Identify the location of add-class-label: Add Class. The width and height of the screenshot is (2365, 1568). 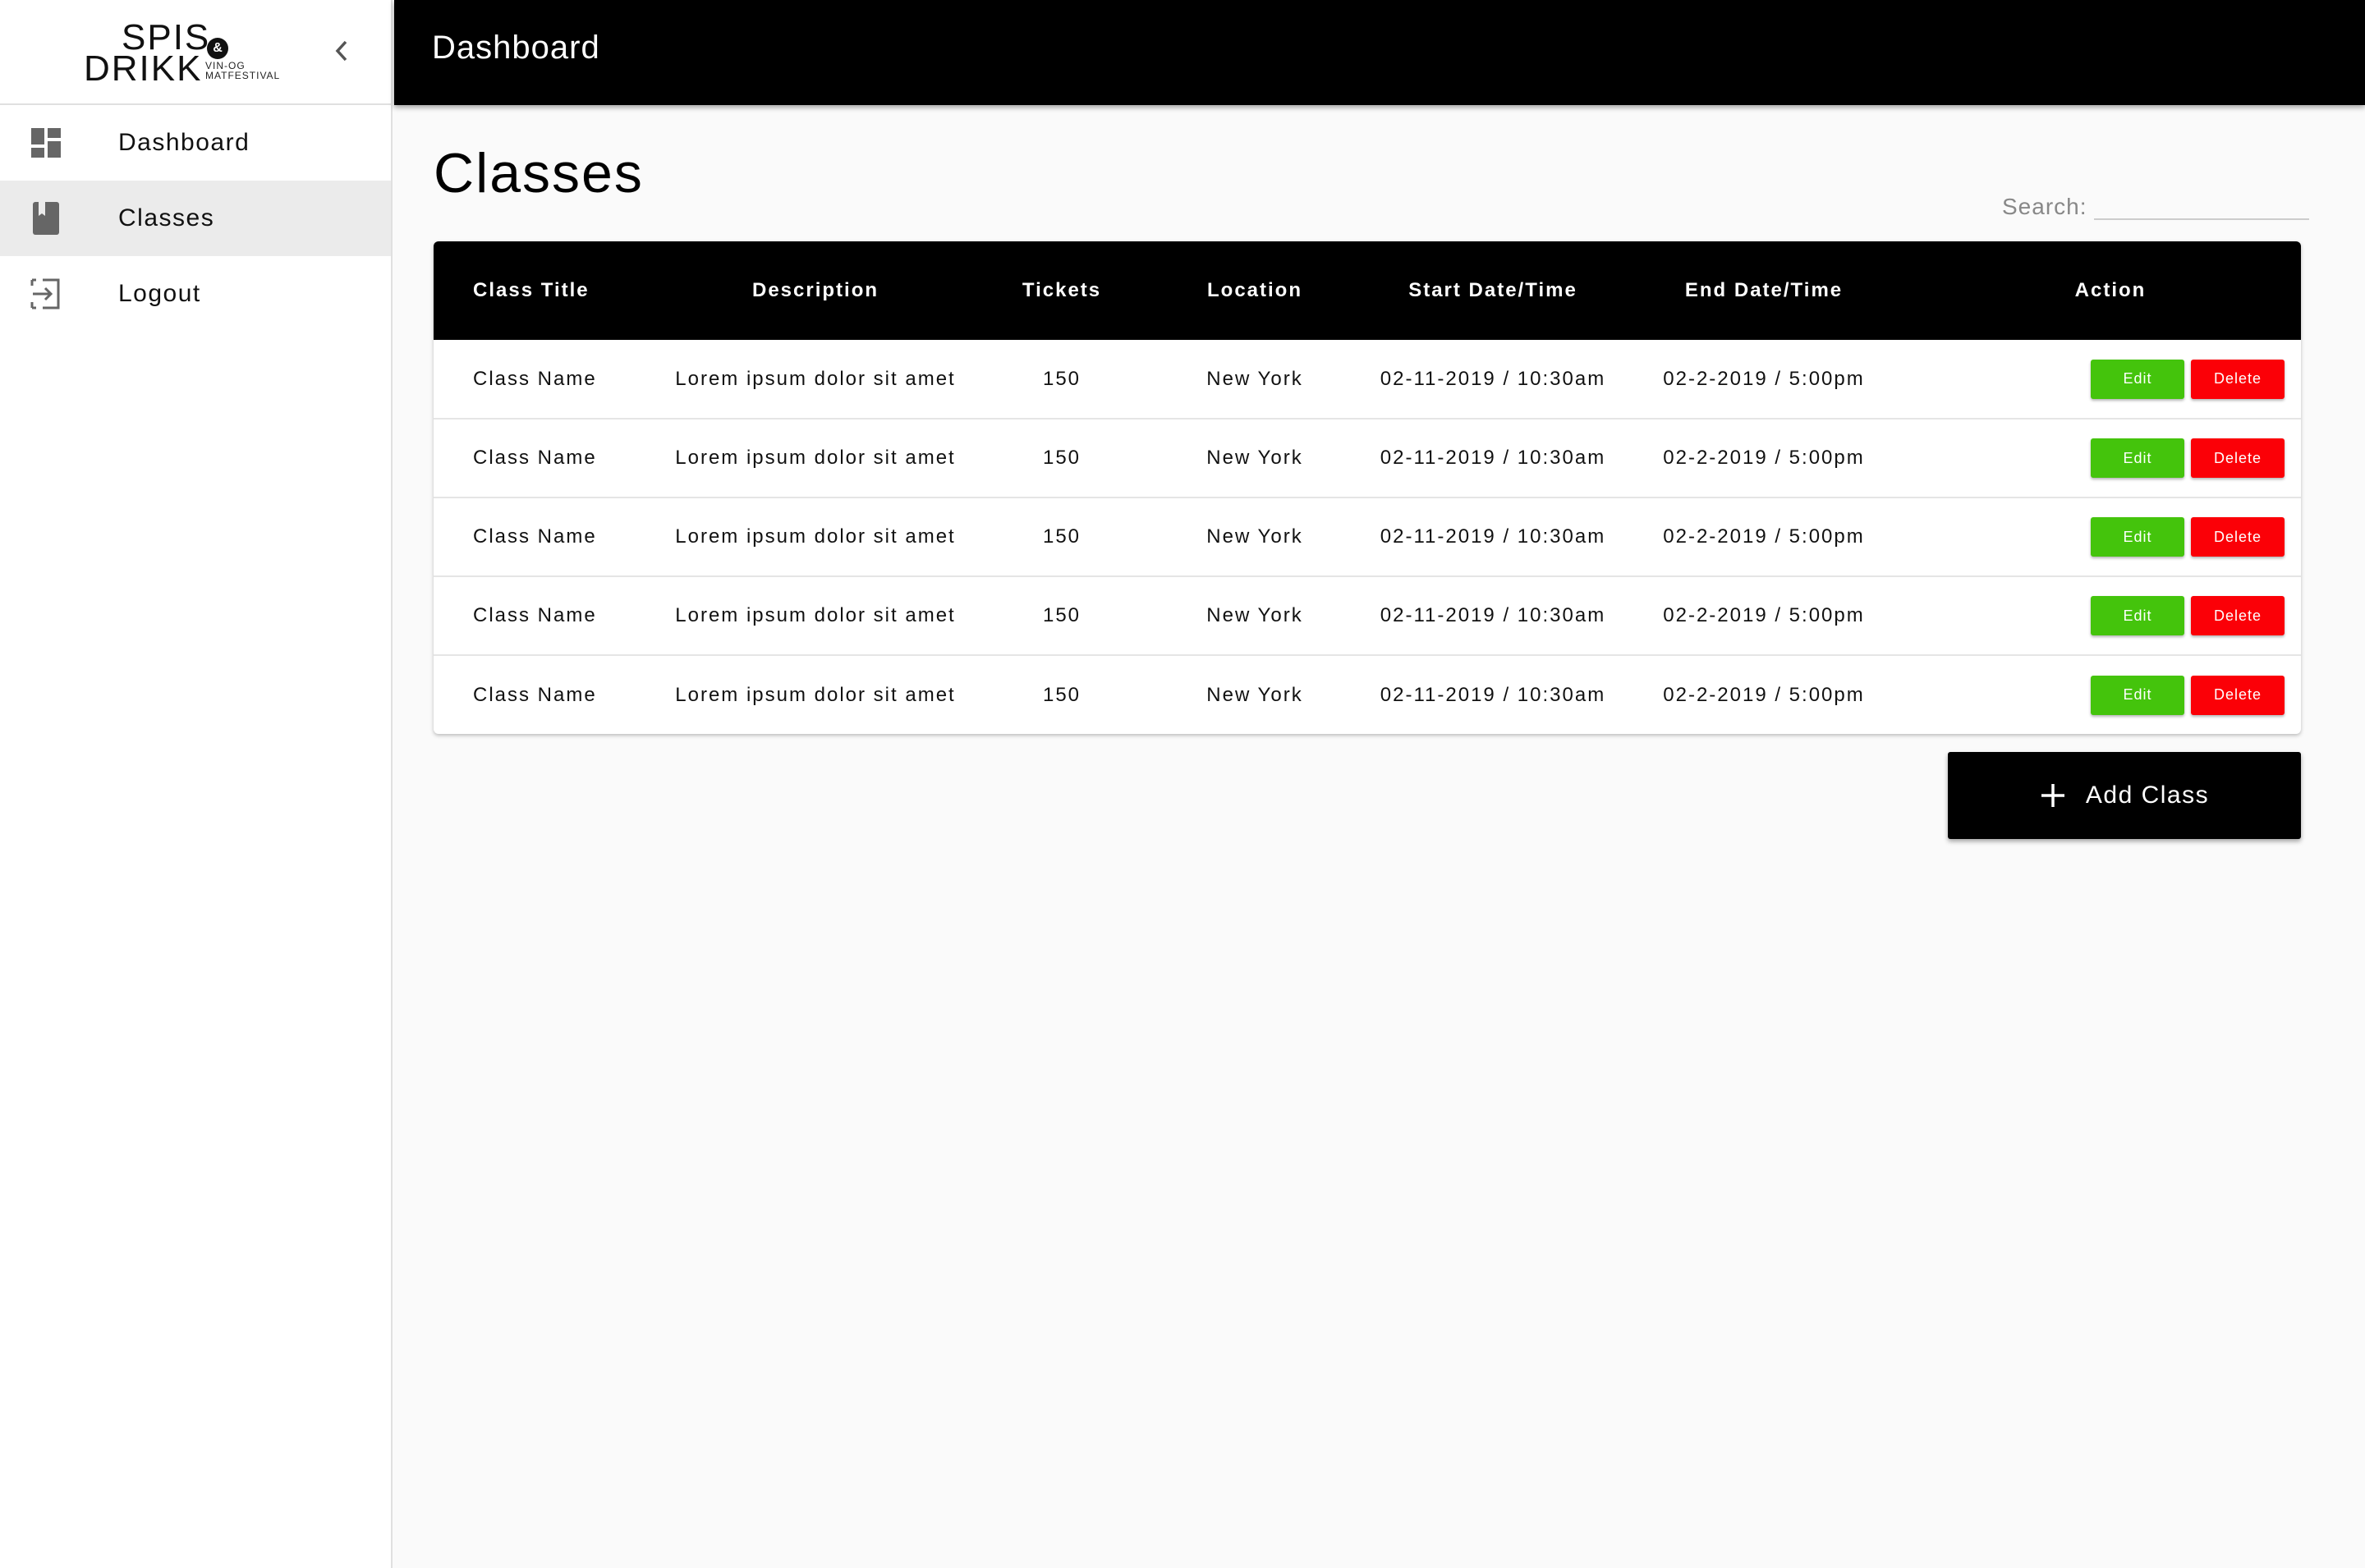
(2147, 795).